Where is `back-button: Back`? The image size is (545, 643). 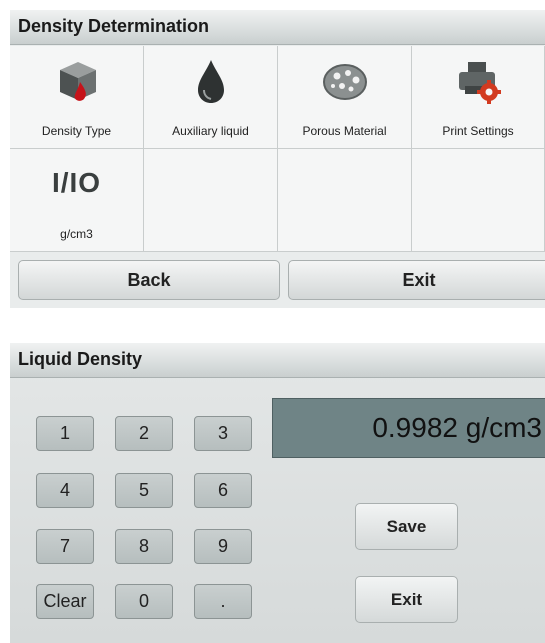 back-button: Back is located at coordinates (149, 280).